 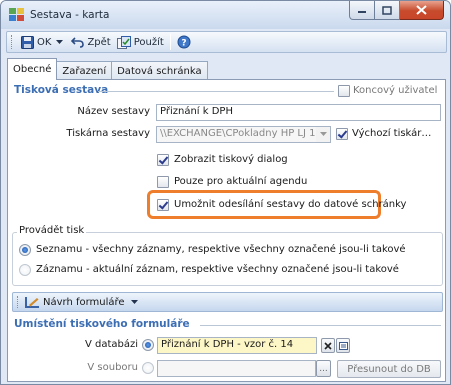 I want to click on form-design-label: Návrh formuláře, so click(x=84, y=302).